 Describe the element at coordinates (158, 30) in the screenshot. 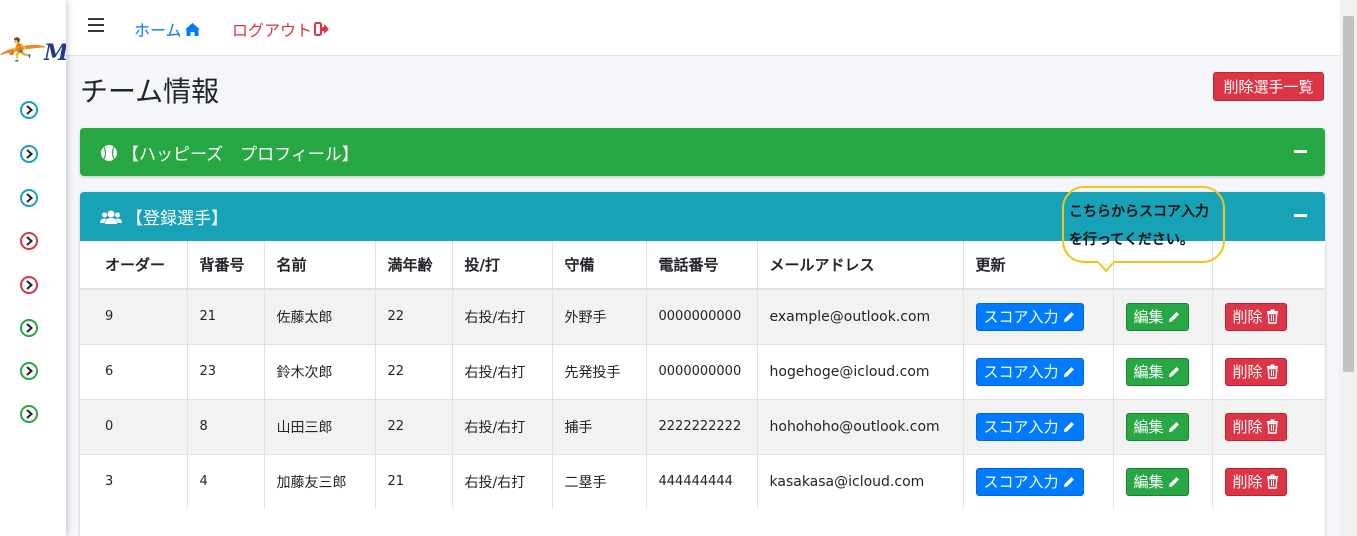

I see `nav-home-label: ホーム` at that location.